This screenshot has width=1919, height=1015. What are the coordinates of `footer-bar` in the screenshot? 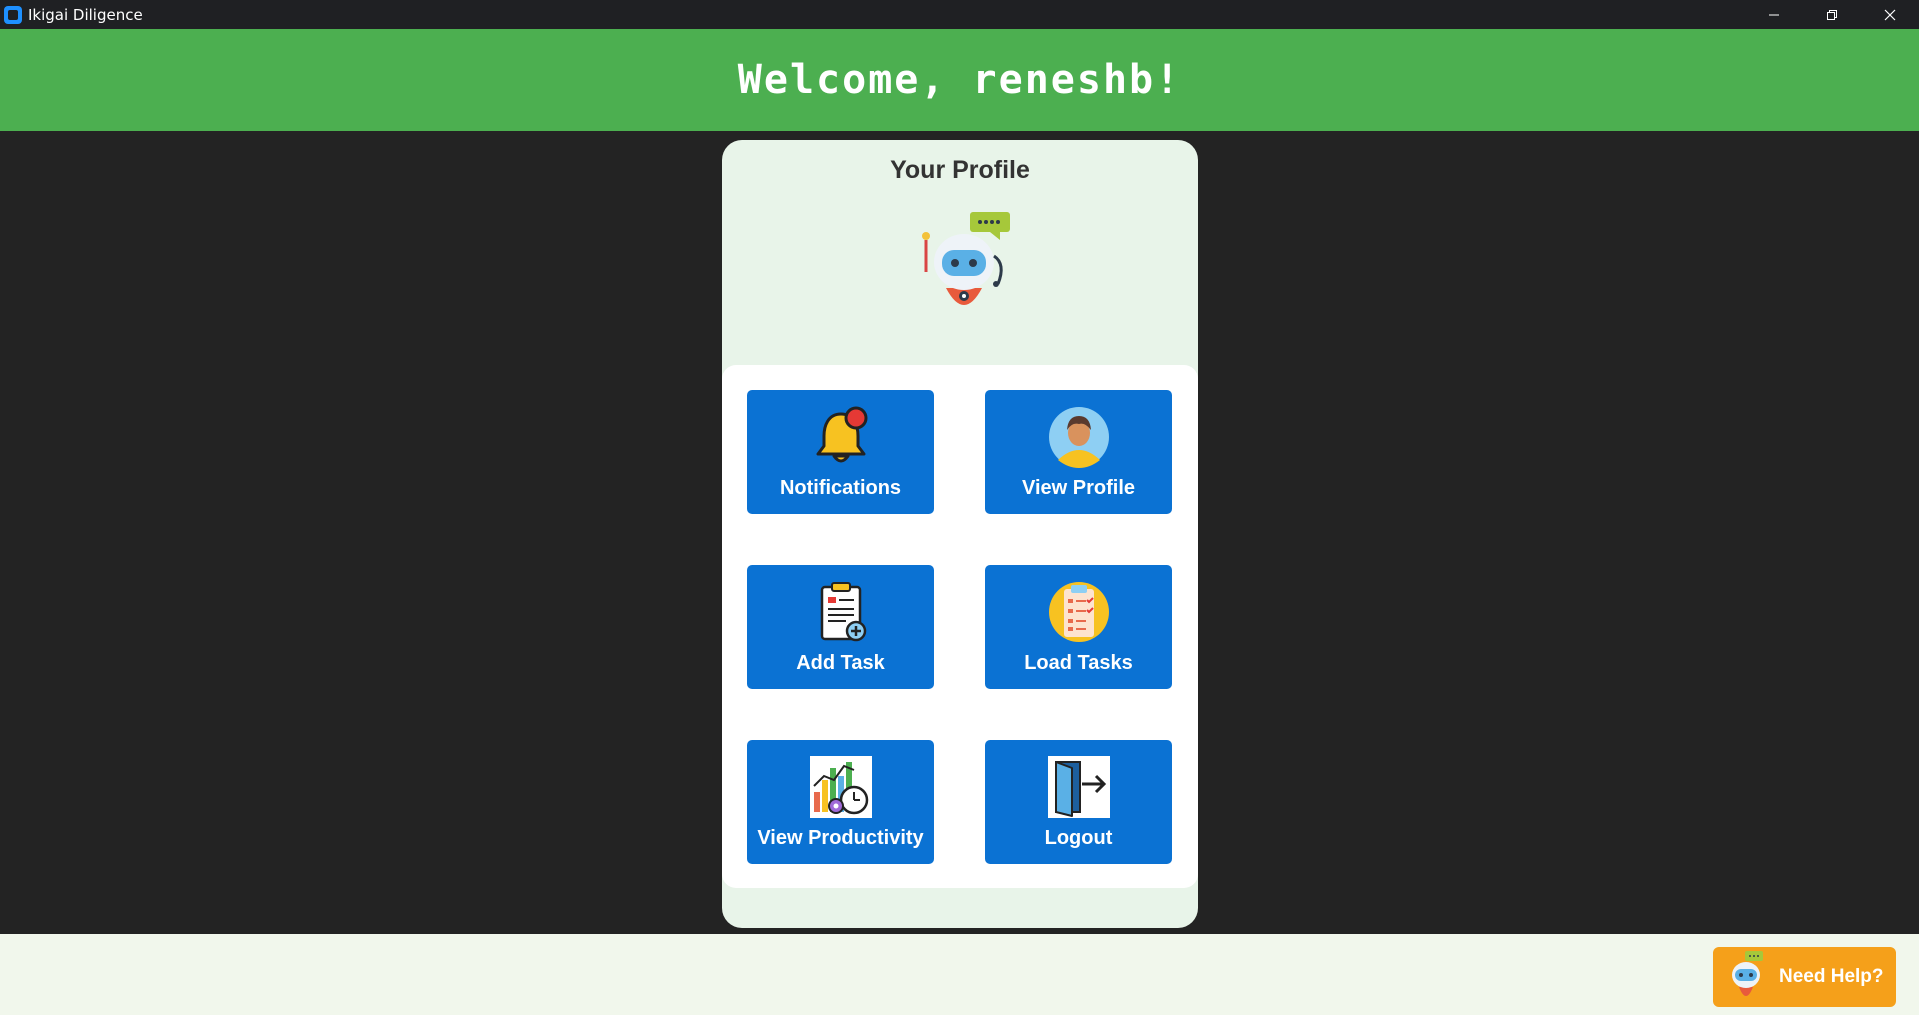 It's located at (959, 974).